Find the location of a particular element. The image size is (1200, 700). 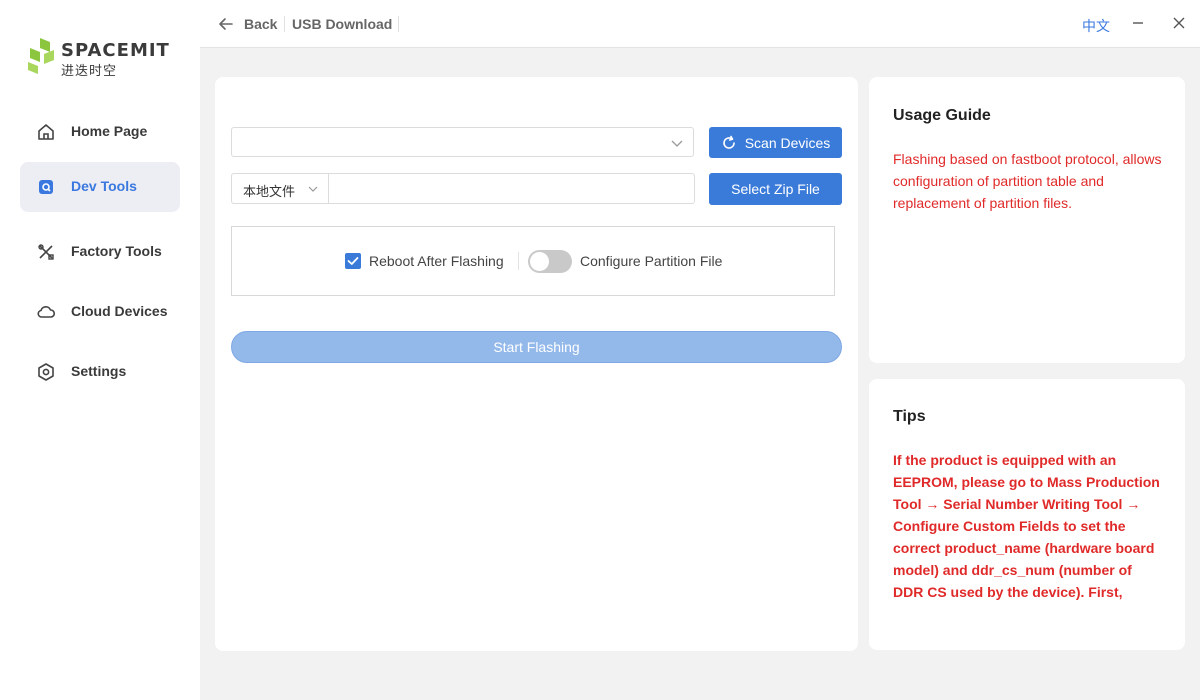

close-icon is located at coordinates (1179, 23).